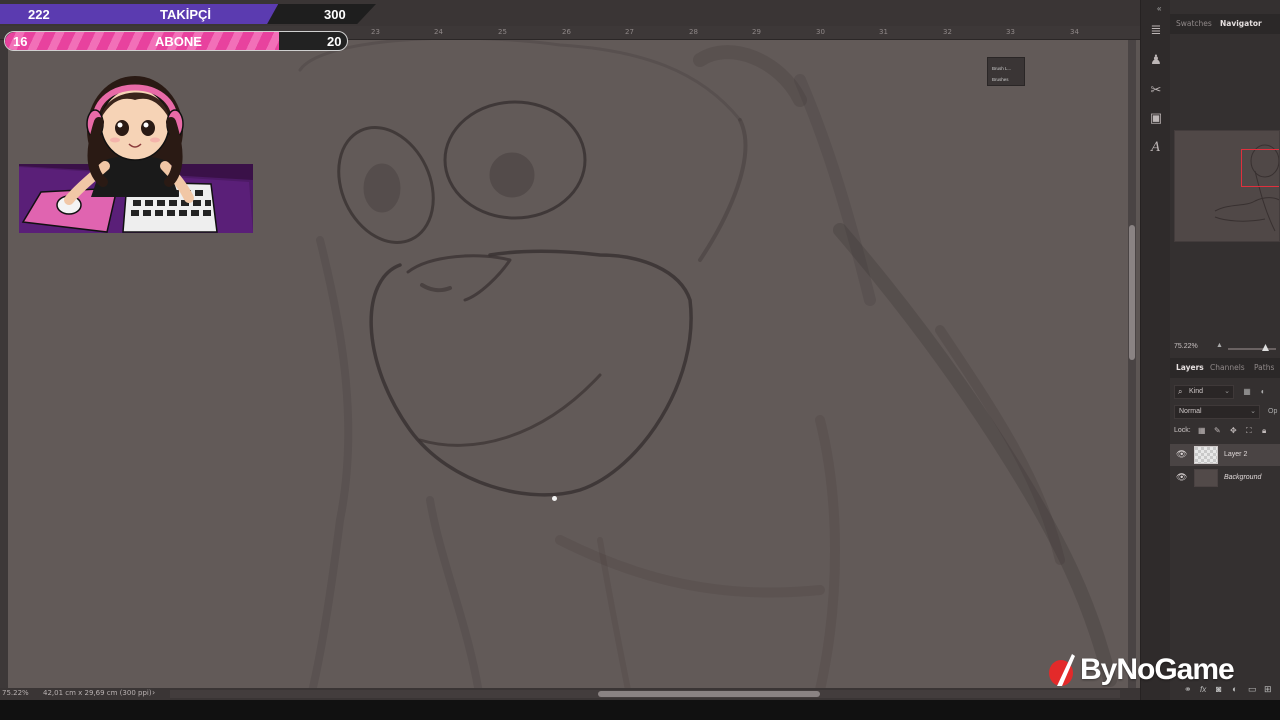 The height and width of the screenshot is (720, 1280). What do you see at coordinates (1260, 168) in the screenshot?
I see `navigator-view-frame` at bounding box center [1260, 168].